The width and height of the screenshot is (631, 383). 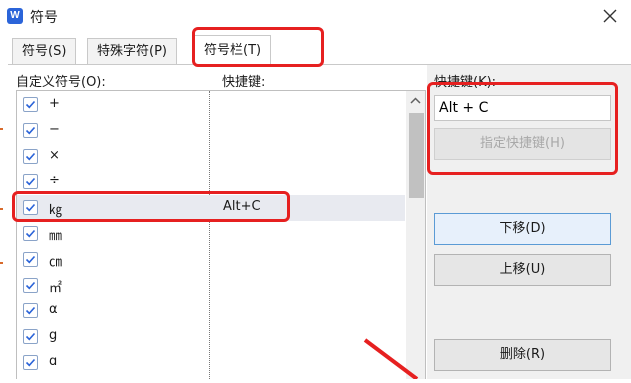 I want to click on list-item: +, so click(x=211, y=105).